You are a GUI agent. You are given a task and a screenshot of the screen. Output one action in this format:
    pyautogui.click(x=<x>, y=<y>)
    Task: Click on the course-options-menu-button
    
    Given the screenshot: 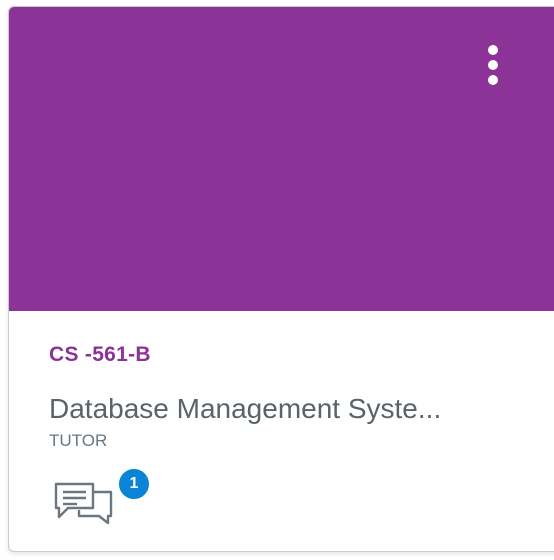 What is the action you would take?
    pyautogui.click(x=493, y=65)
    